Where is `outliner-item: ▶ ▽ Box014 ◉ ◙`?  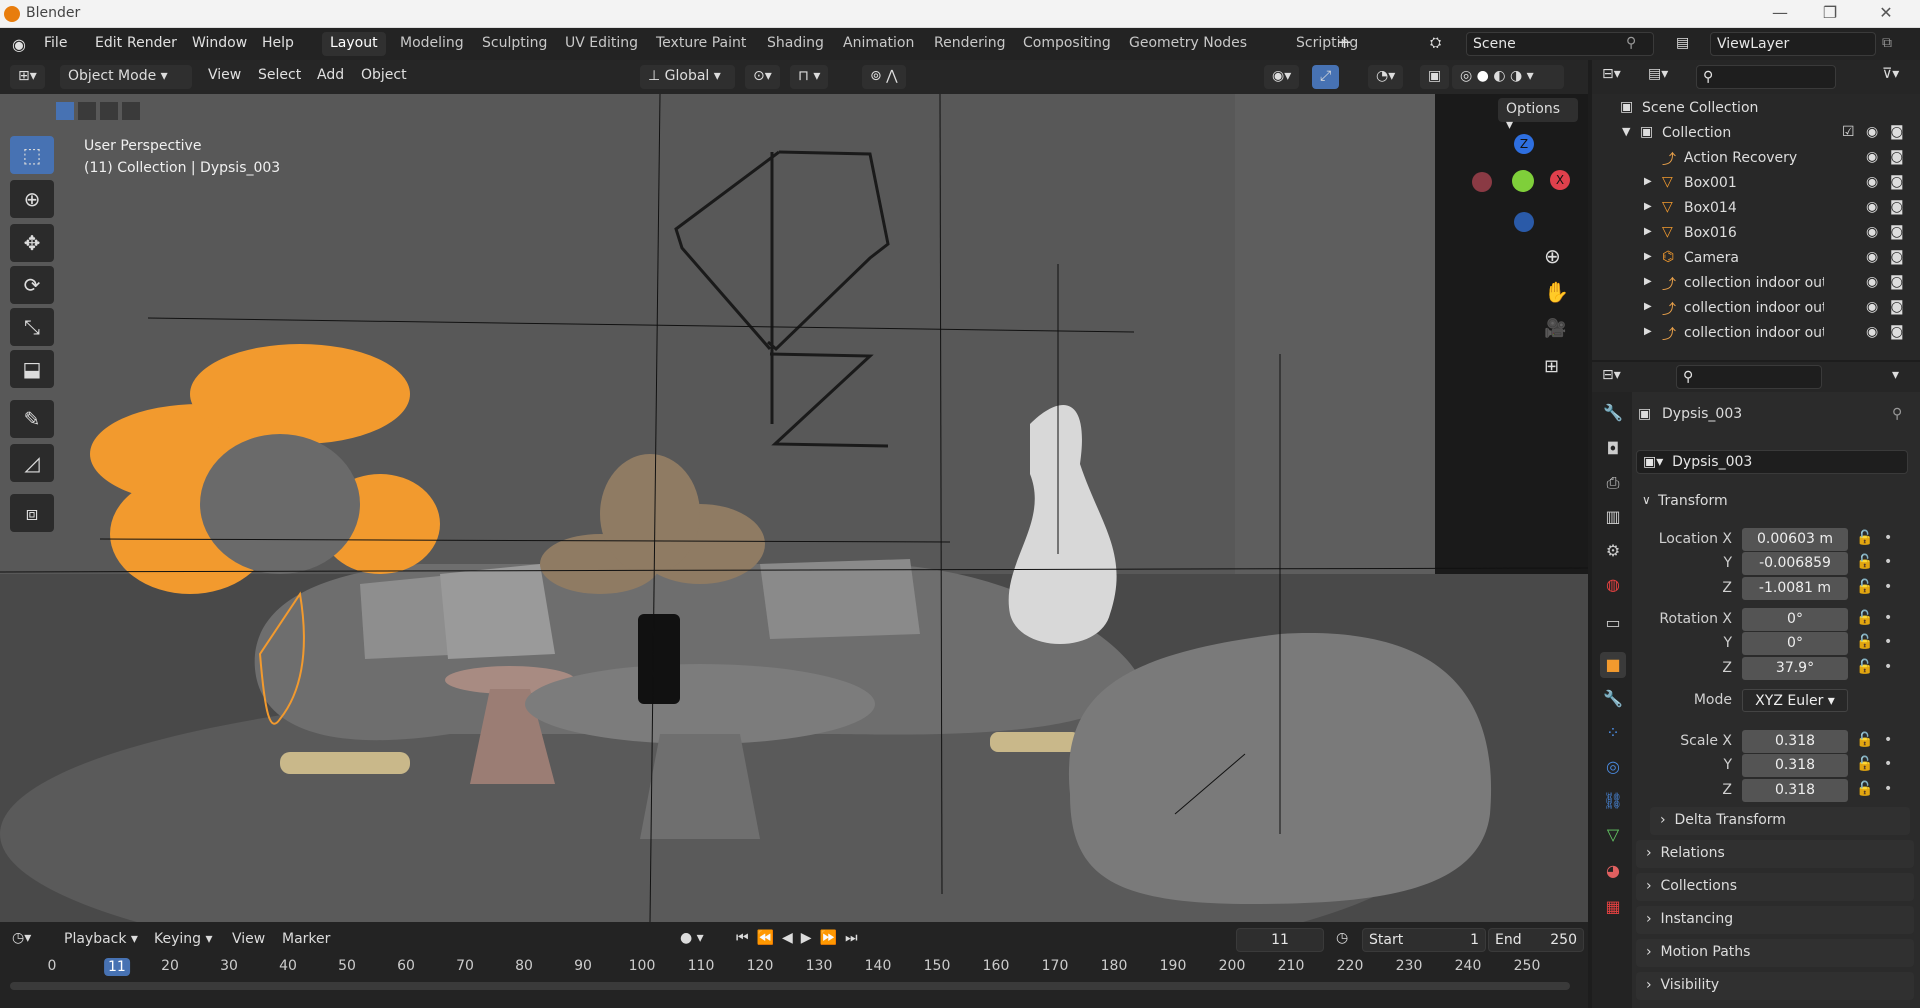 outliner-item: ▶ ▽ Box014 ◉ ◙ is located at coordinates (1756, 208).